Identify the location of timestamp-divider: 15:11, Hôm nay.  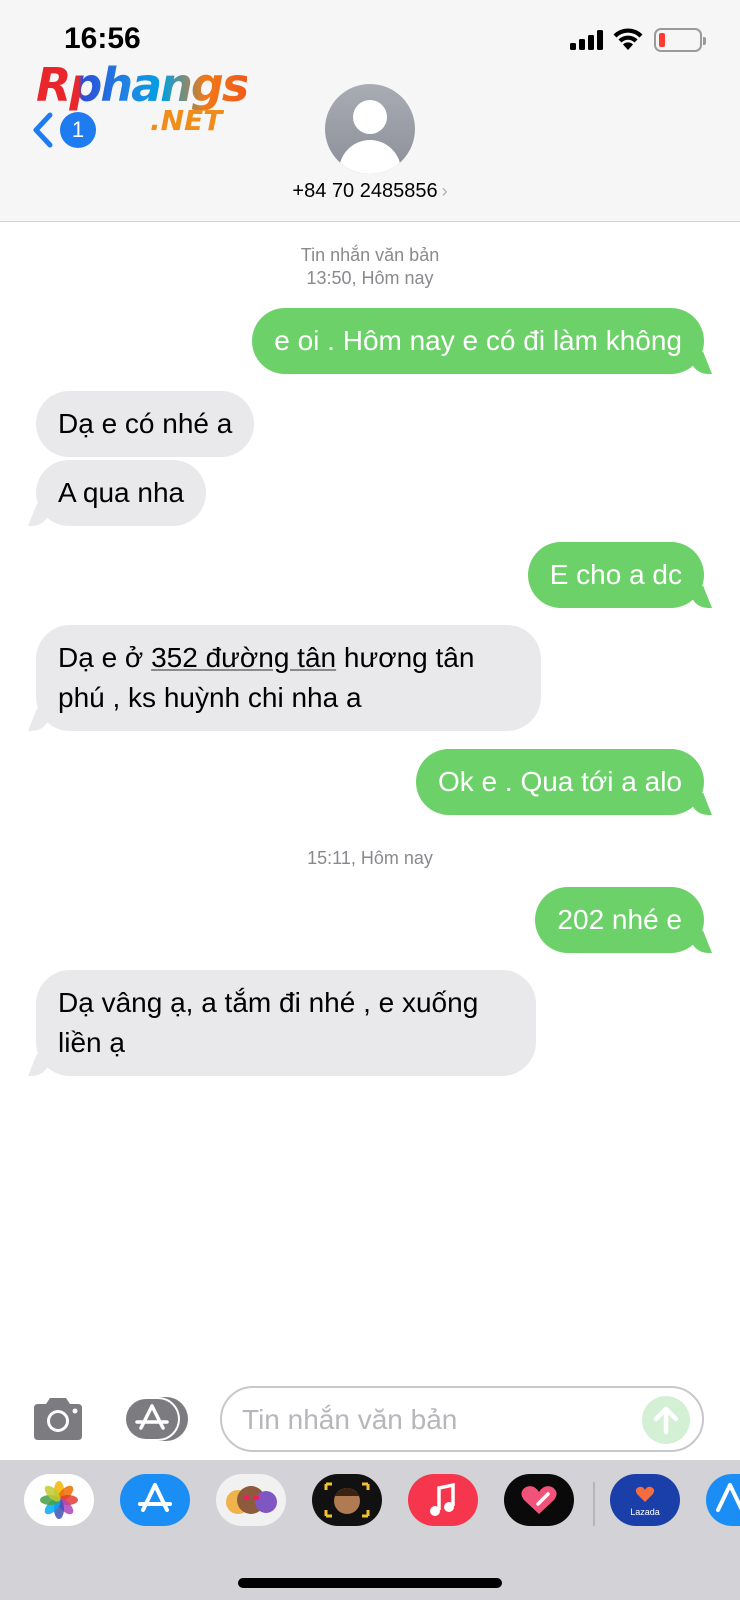
(370, 858).